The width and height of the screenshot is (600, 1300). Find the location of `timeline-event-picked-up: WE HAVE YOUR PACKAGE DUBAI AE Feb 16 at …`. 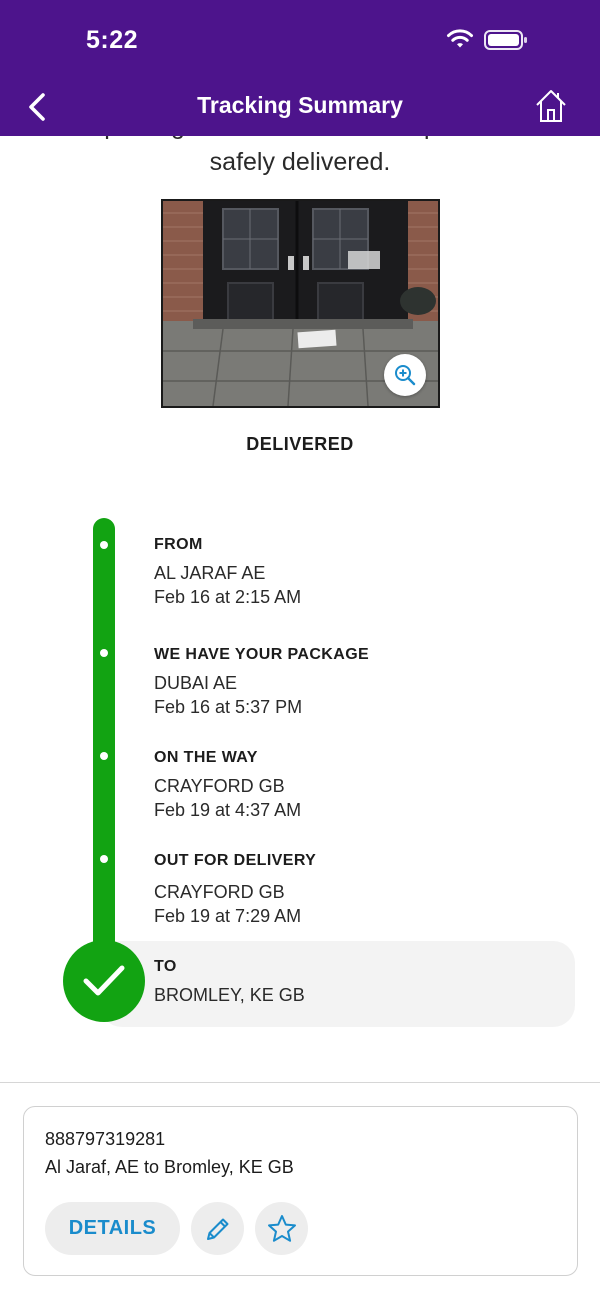

timeline-event-picked-up: WE HAVE YOUR PACKAGE DUBAI AE Feb 16 at … is located at coordinates (261, 682).